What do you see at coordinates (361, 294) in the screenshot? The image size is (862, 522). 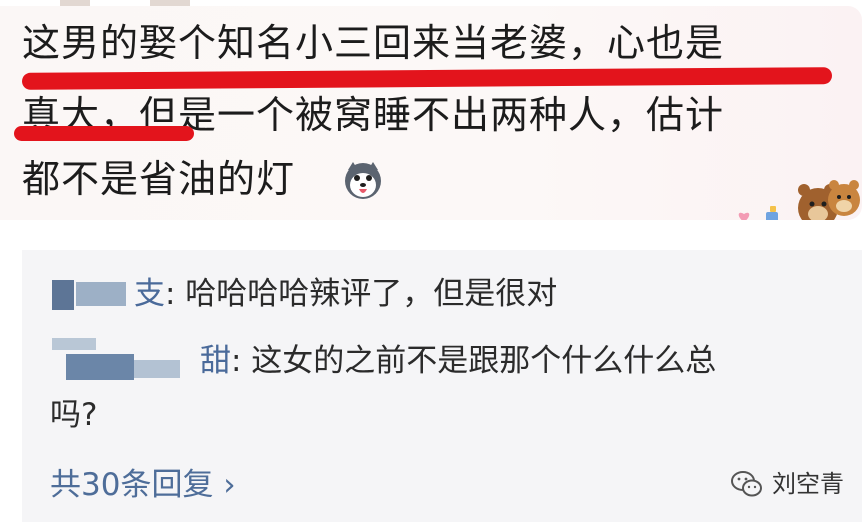 I see `reply-1-text: : 哈哈哈哈辣评了，但是很对` at bounding box center [361, 294].